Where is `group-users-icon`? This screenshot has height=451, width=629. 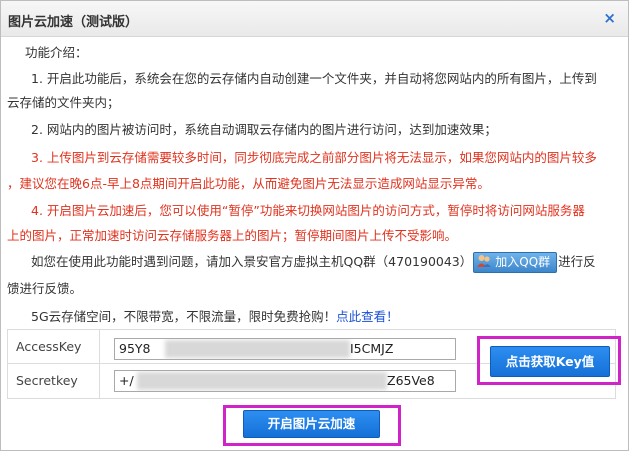 group-users-icon is located at coordinates (484, 261).